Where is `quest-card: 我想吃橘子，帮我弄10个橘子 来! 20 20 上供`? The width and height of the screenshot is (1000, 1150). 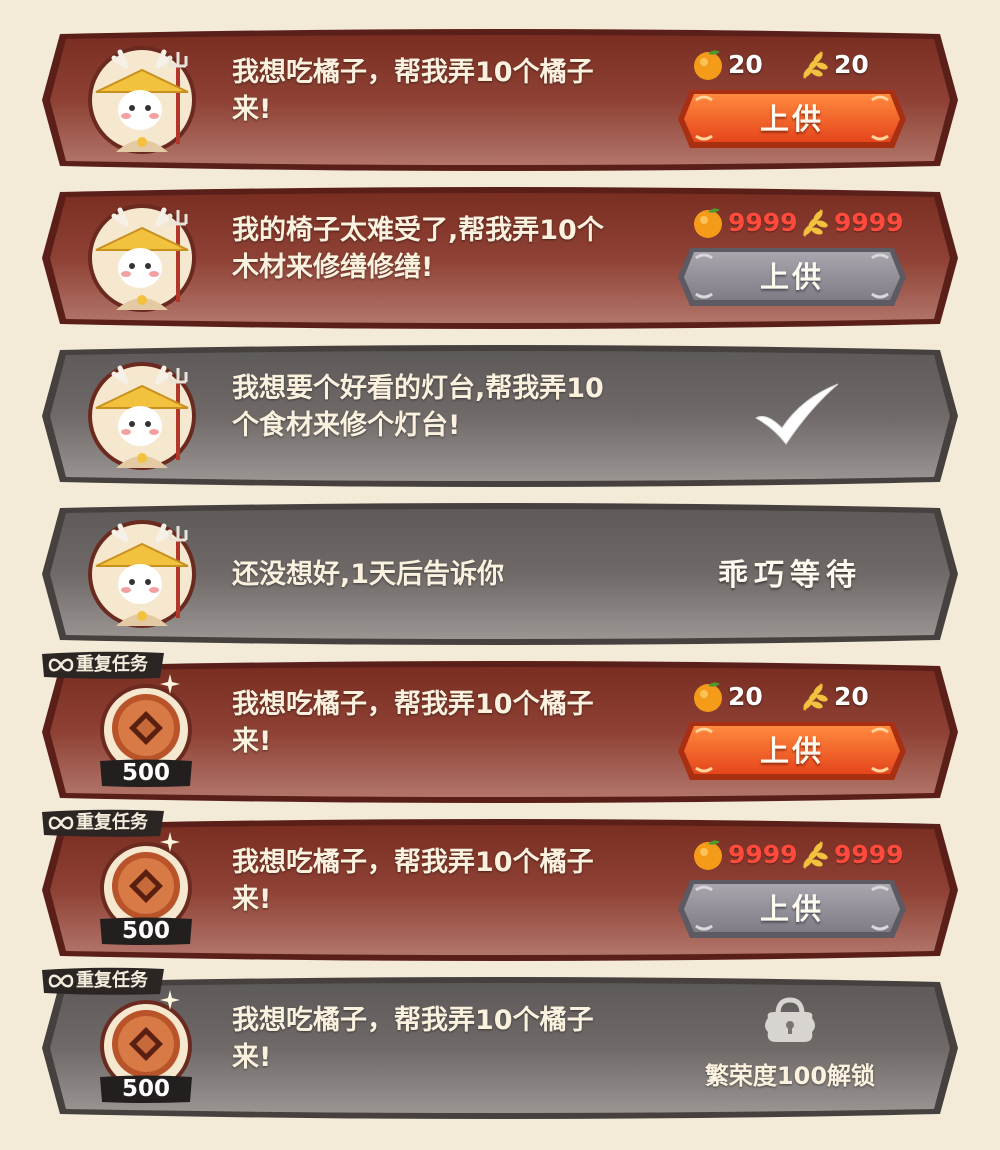
quest-card: 我想吃橘子，帮我弄10个橘子 来! 20 20 上供 is located at coordinates (500, 100).